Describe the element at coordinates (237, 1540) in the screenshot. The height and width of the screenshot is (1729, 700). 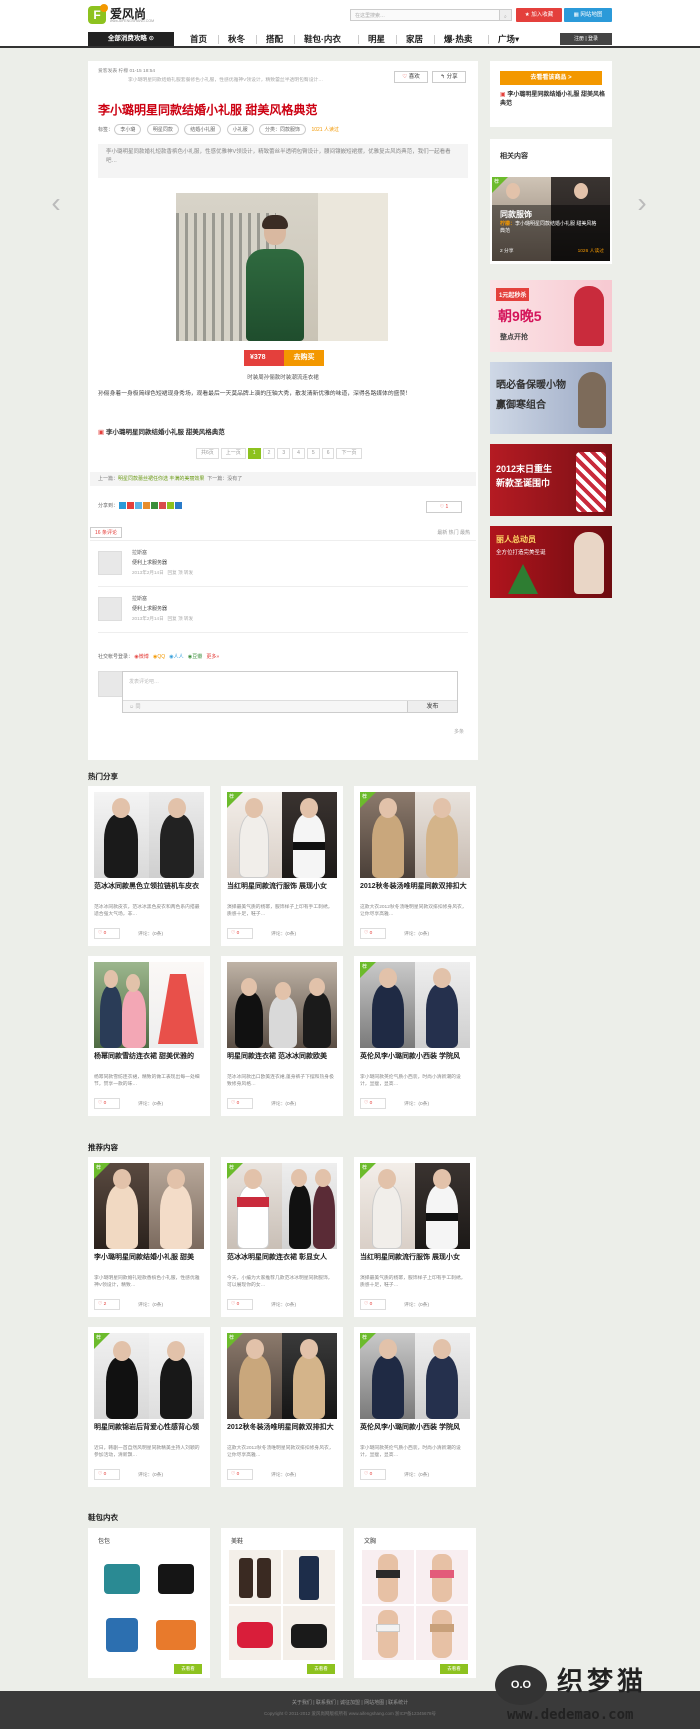
I see `category-title: 美鞋` at that location.